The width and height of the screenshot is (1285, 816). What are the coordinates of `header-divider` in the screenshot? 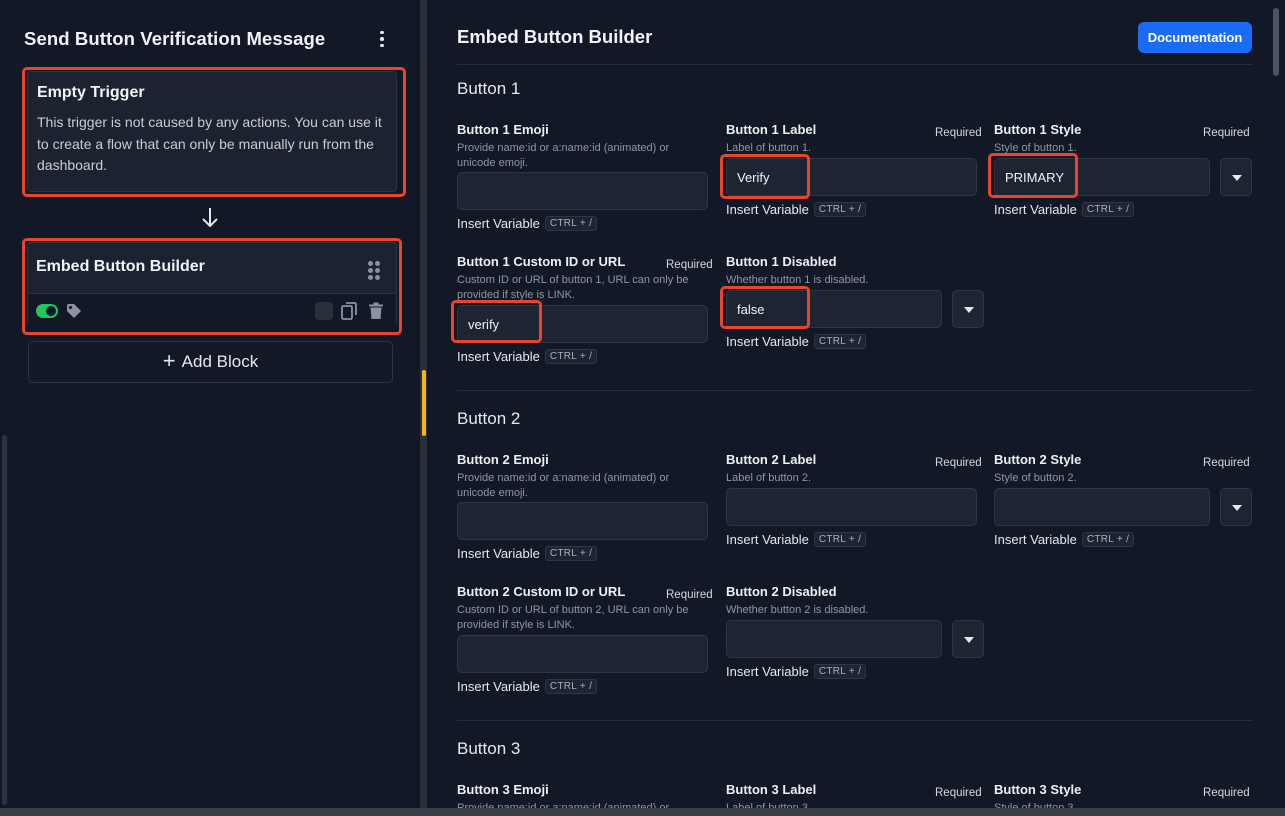 It's located at (854, 64).